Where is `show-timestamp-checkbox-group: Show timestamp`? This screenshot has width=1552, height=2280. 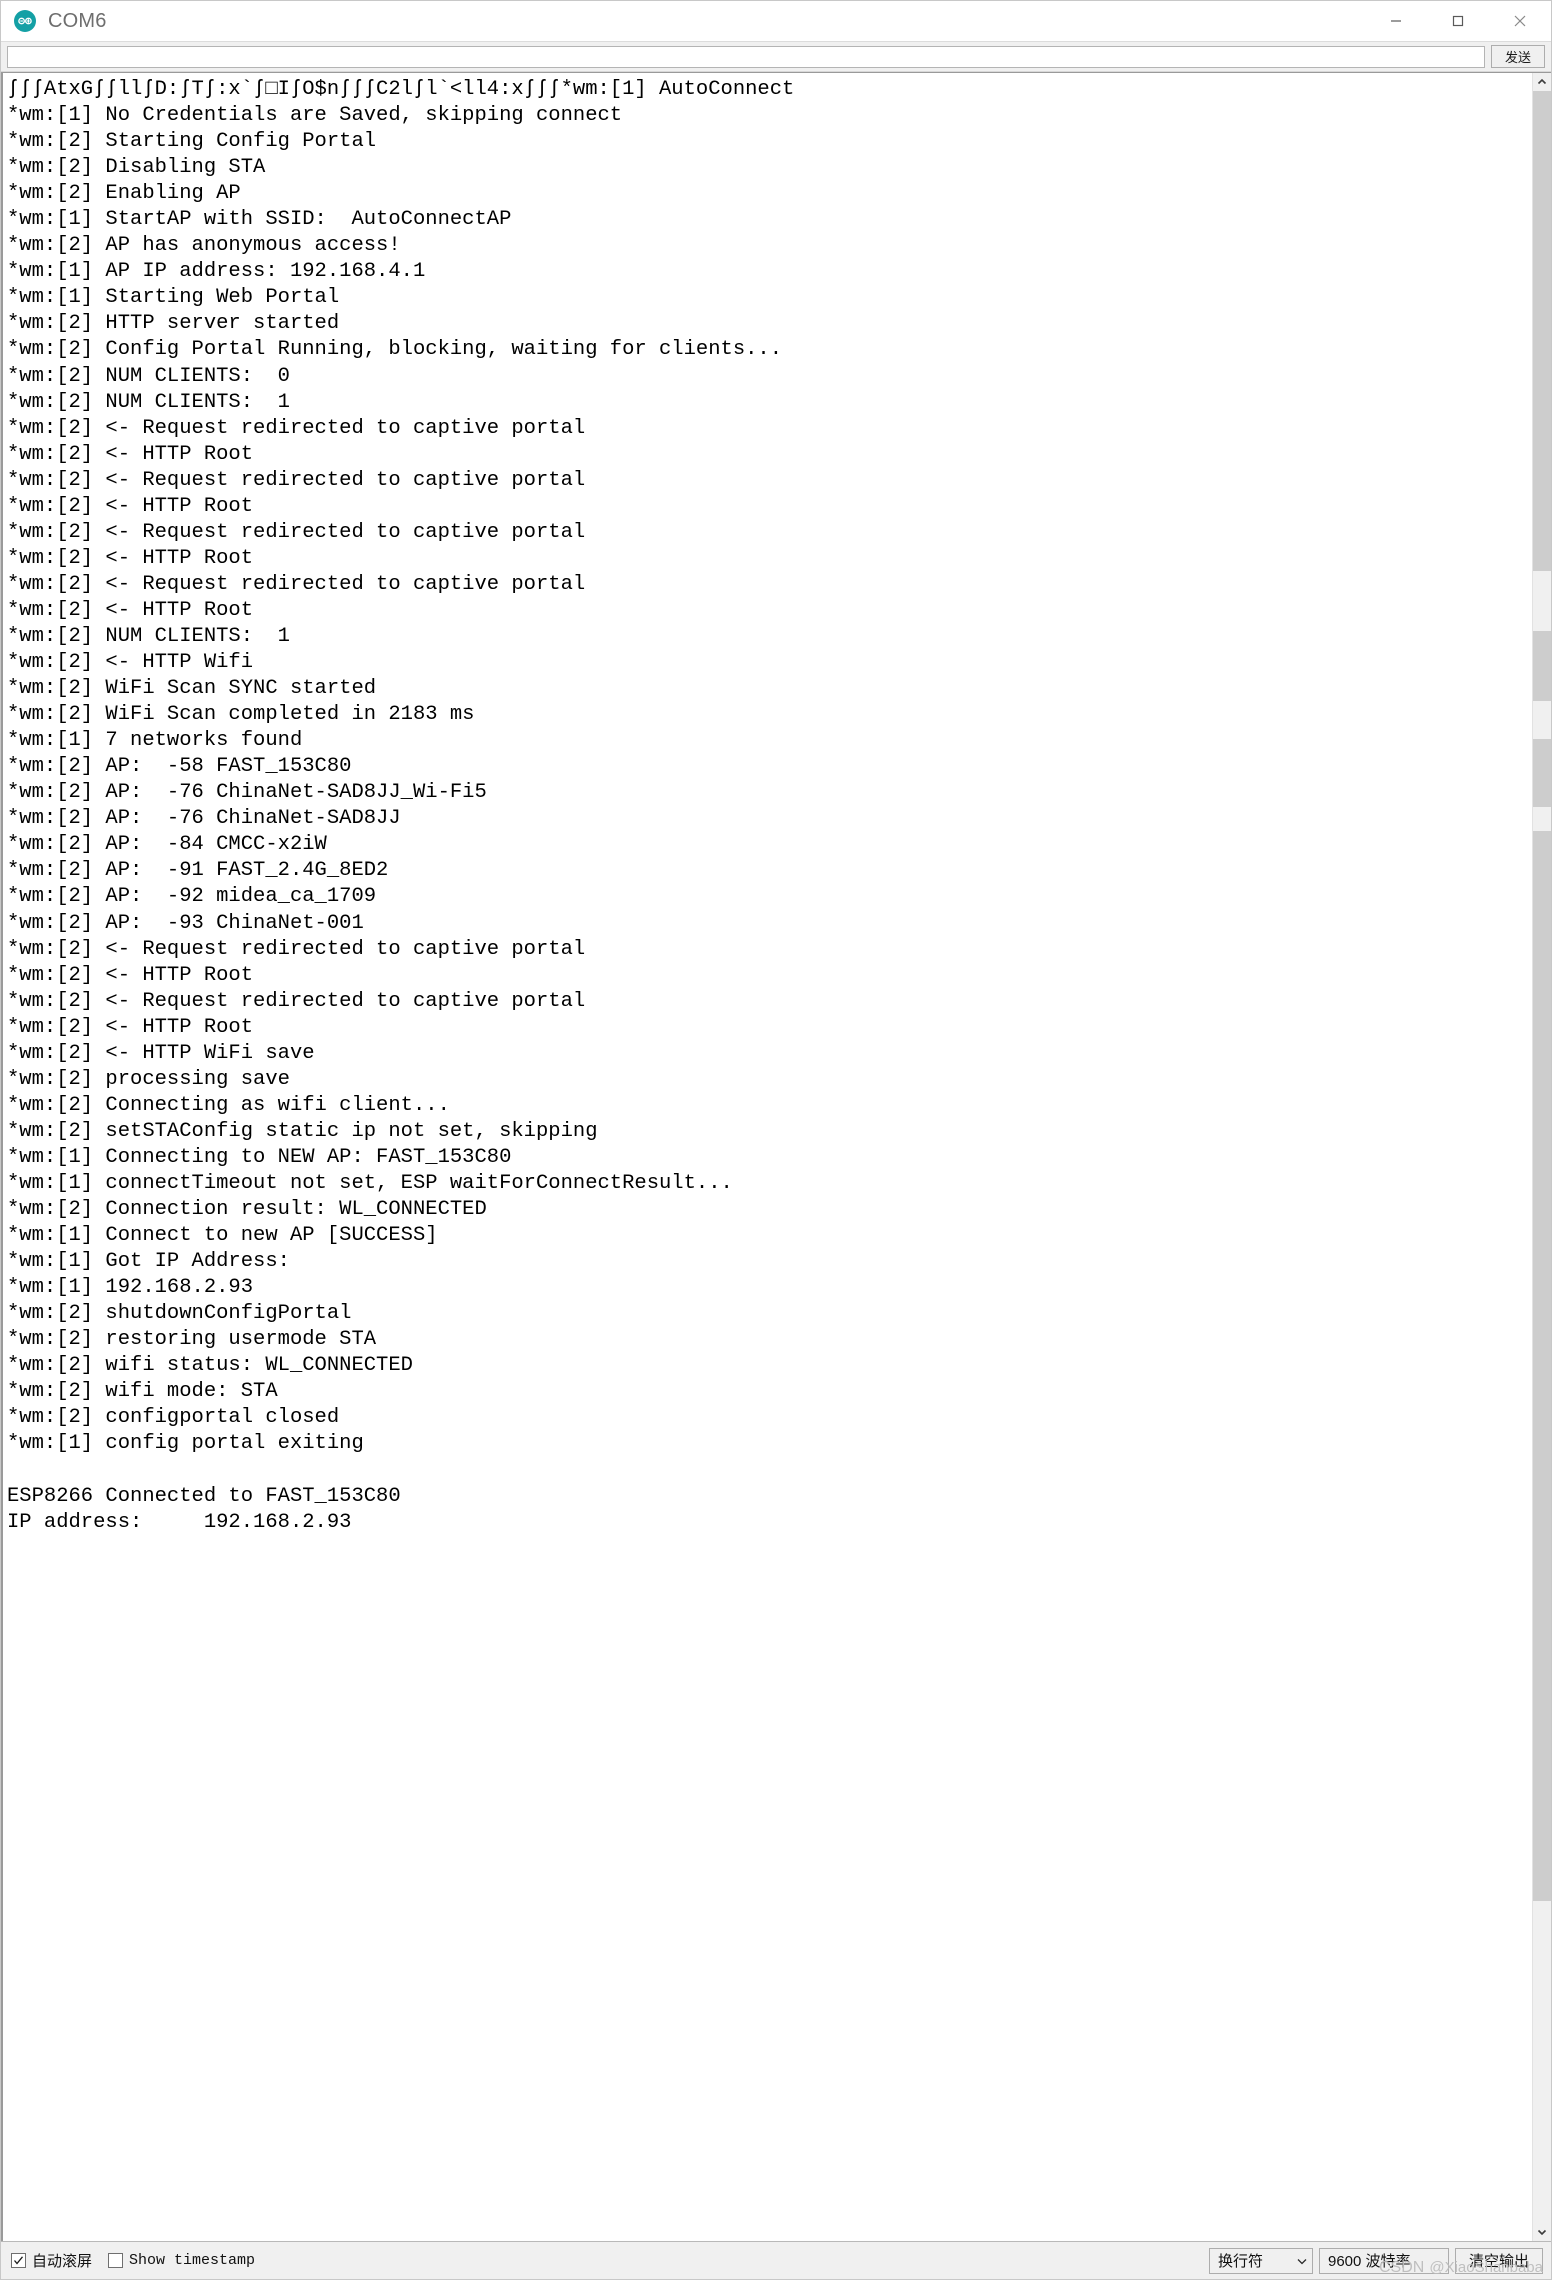
show-timestamp-checkbox-group: Show timestamp is located at coordinates (181, 2260).